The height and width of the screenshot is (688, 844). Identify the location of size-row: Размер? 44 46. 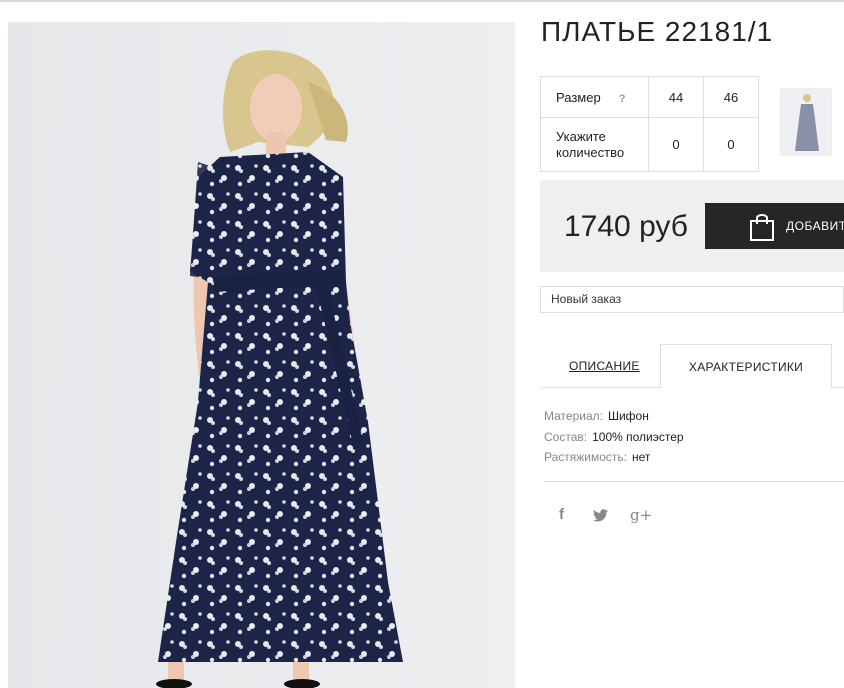
(649, 97).